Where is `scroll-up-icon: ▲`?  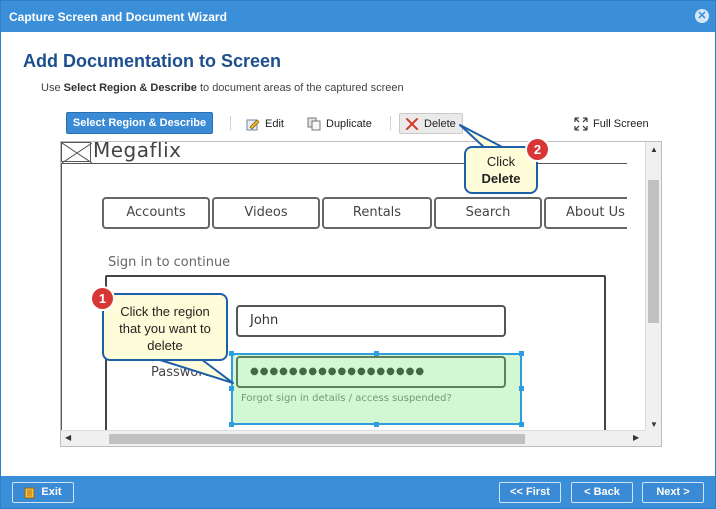
scroll-up-icon: ▲ is located at coordinates (653, 149).